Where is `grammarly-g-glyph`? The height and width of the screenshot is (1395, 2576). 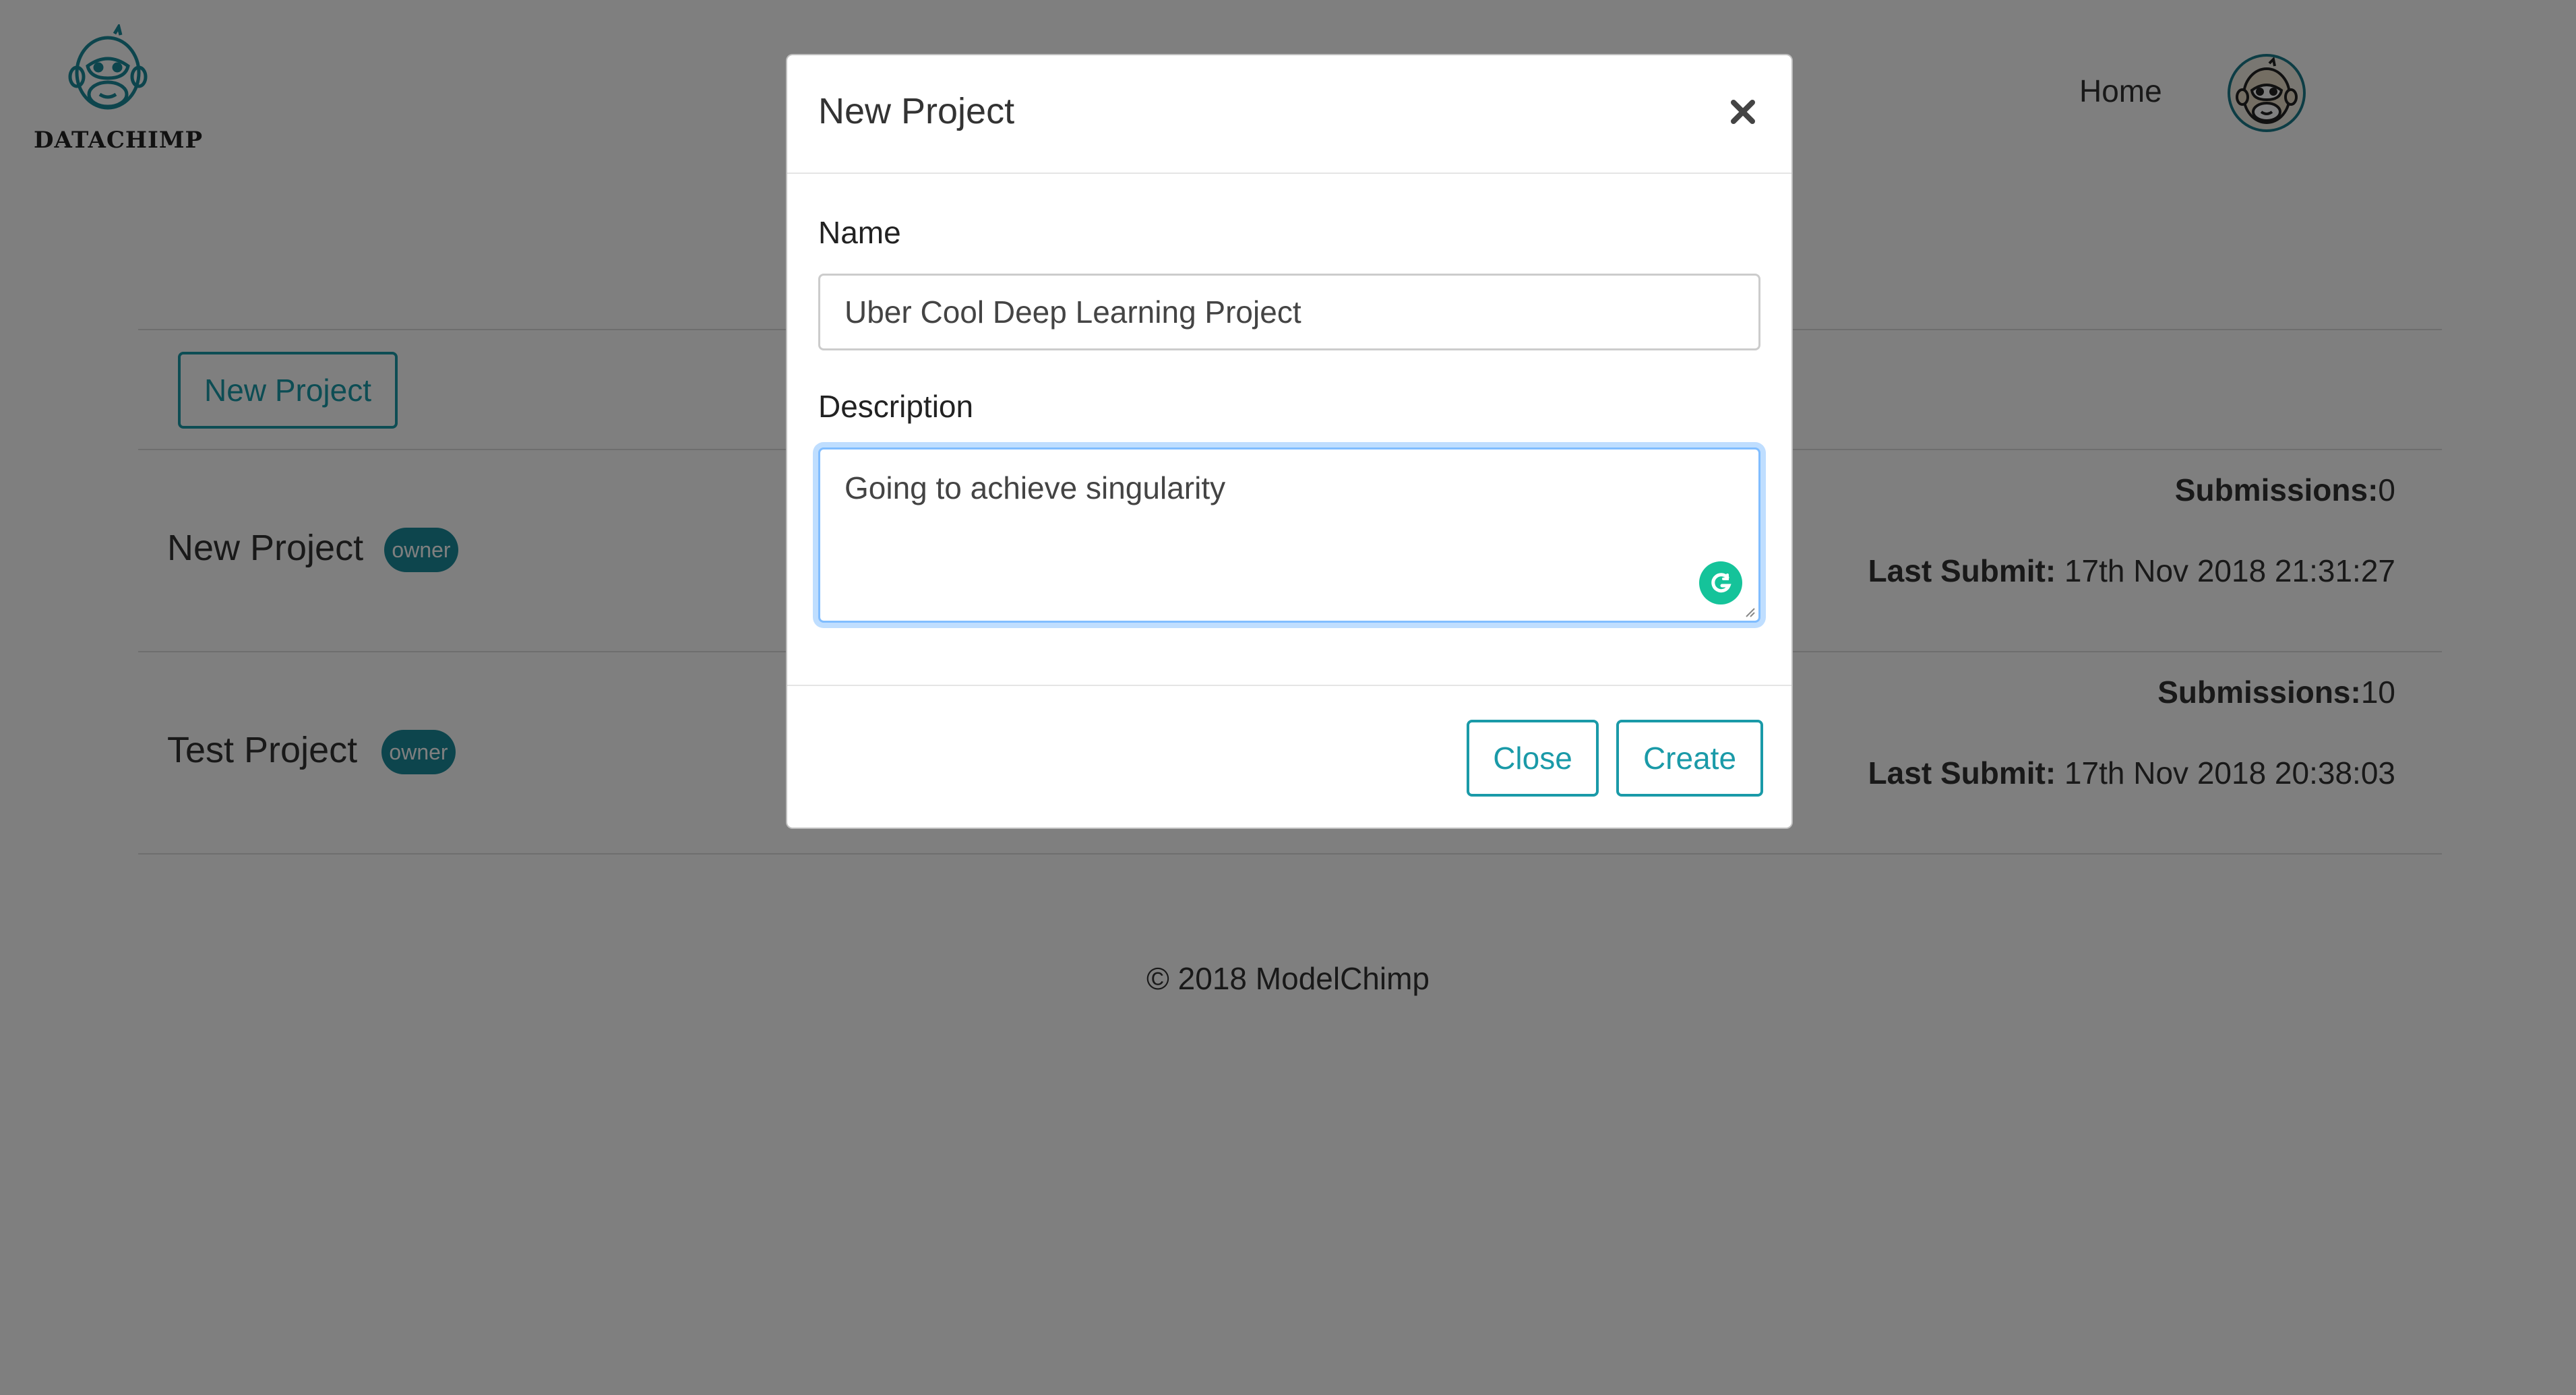
grammarly-g-glyph is located at coordinates (1721, 583).